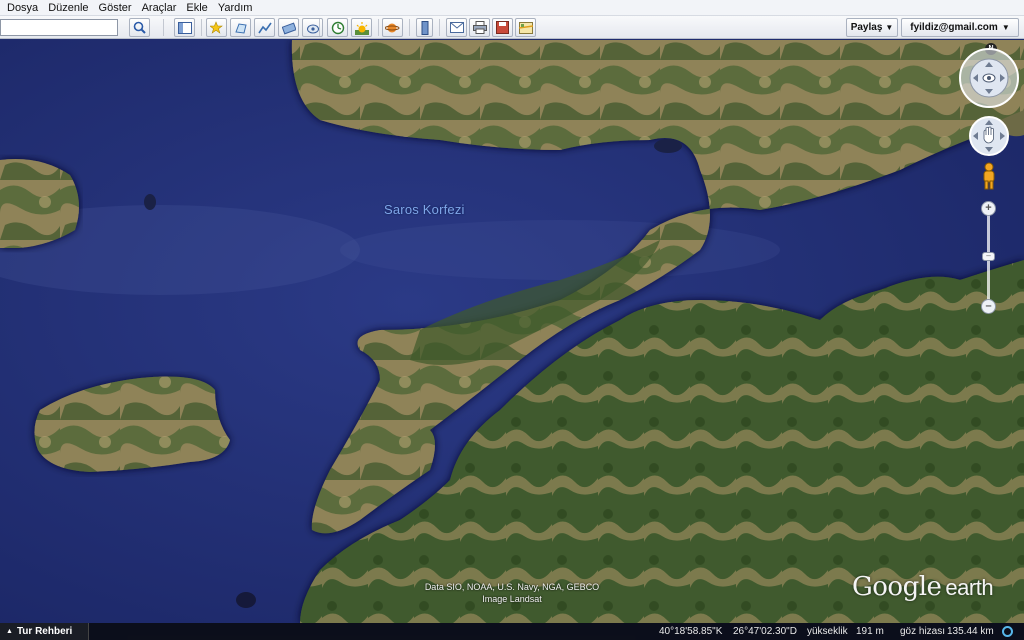 The width and height of the screenshot is (1024, 640). I want to click on save-image-button, so click(502, 27).